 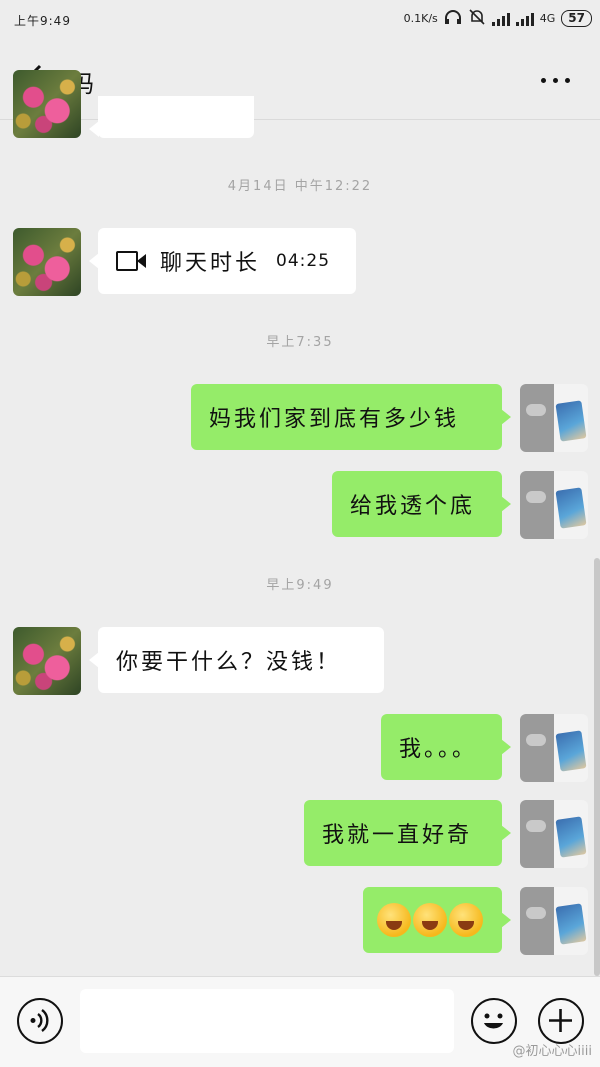 What do you see at coordinates (477, 18) in the screenshot?
I see `mute-bell-icon` at bounding box center [477, 18].